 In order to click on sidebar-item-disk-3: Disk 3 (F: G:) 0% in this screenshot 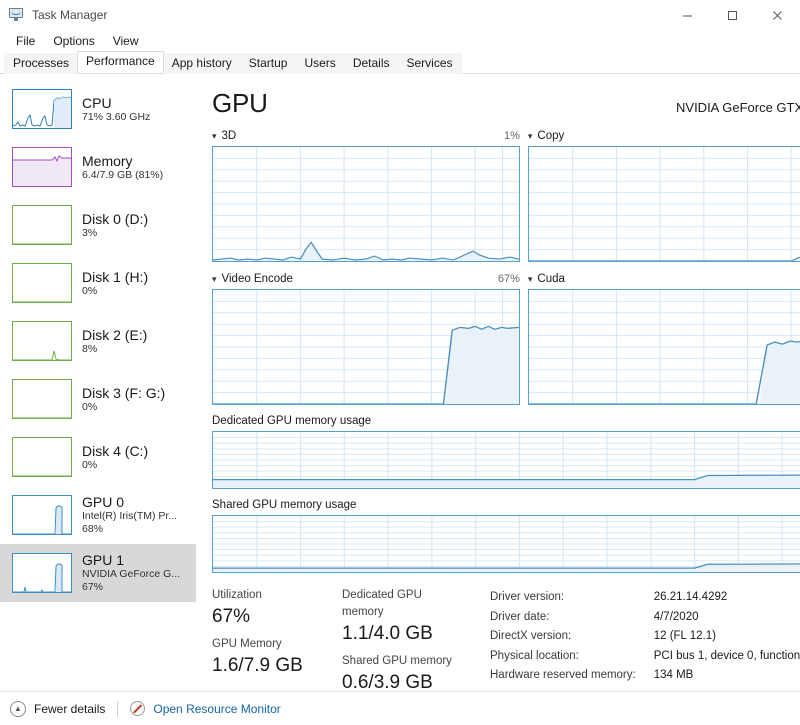, I will do `click(98, 399)`.